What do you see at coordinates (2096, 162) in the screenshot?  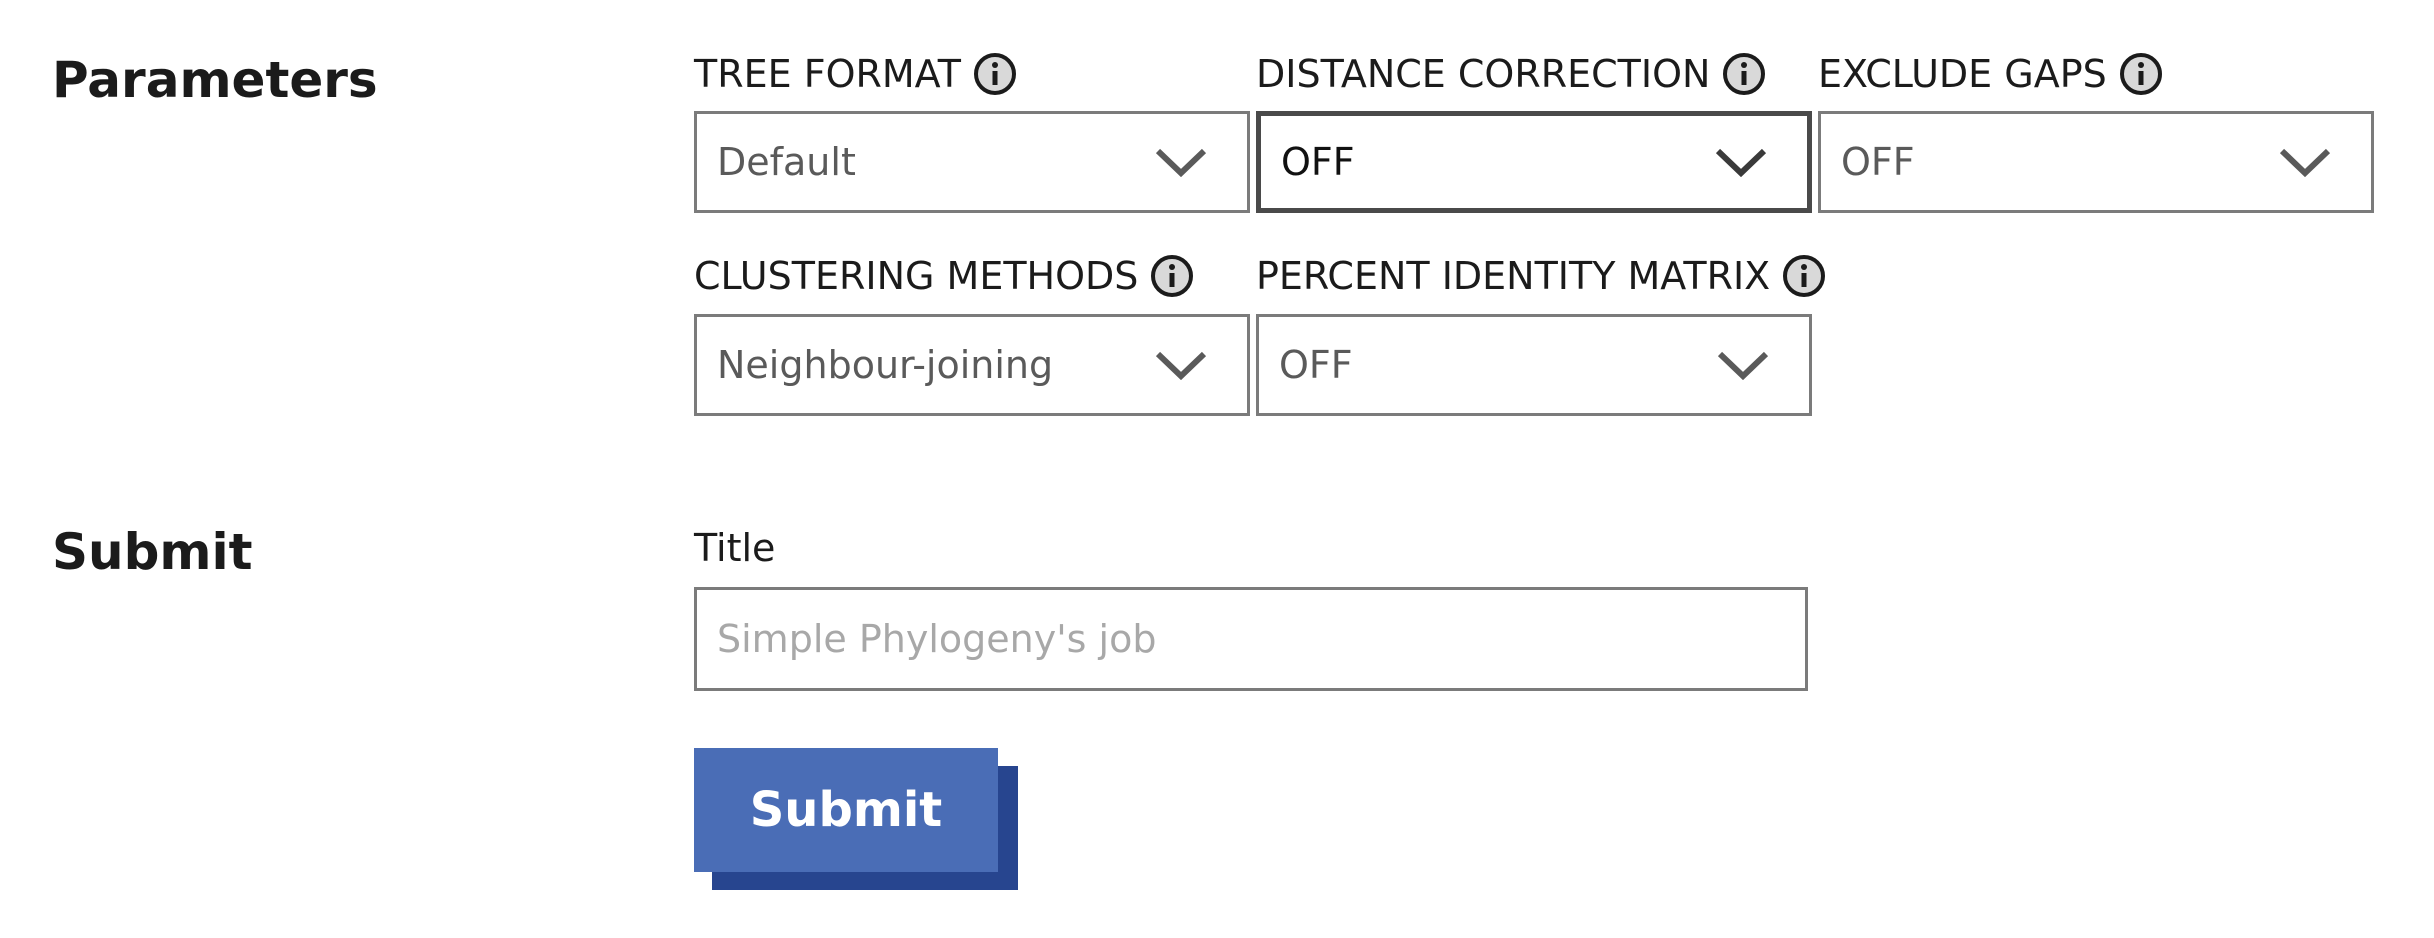 I see `exclude-gaps-select: OFF` at bounding box center [2096, 162].